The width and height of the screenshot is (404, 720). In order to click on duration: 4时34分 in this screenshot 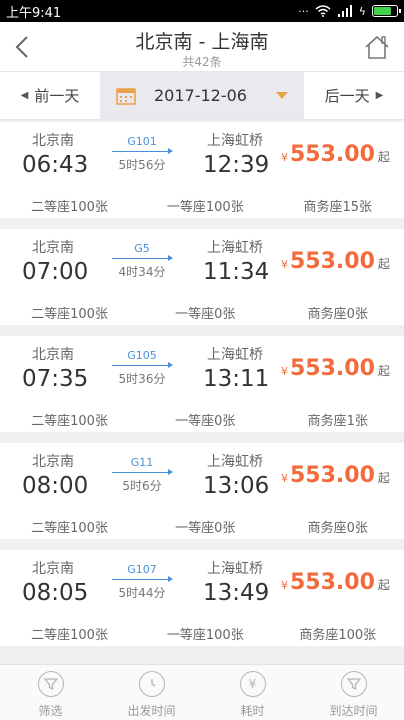, I will do `click(142, 272)`.